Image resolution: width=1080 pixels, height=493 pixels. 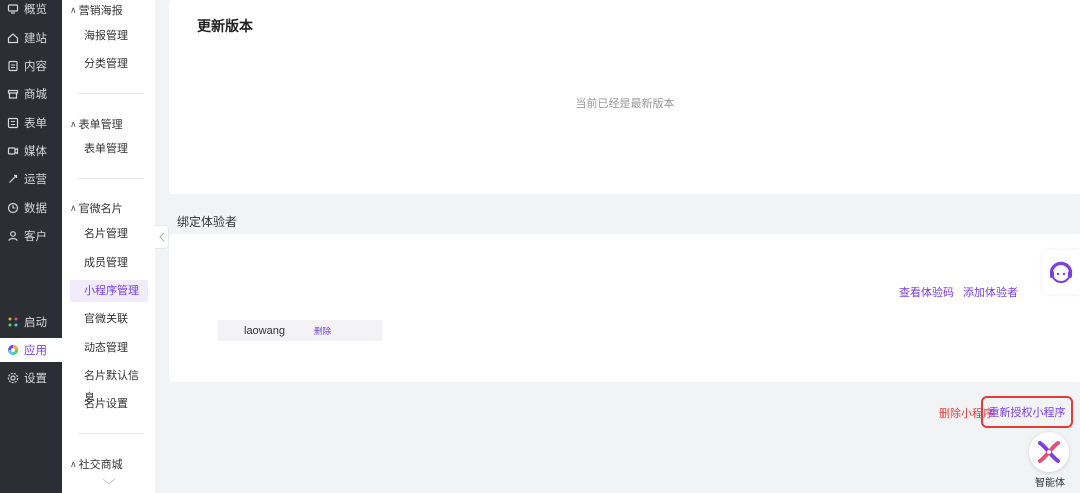 I want to click on nav-item-overview: 概览, so click(x=31, y=10).